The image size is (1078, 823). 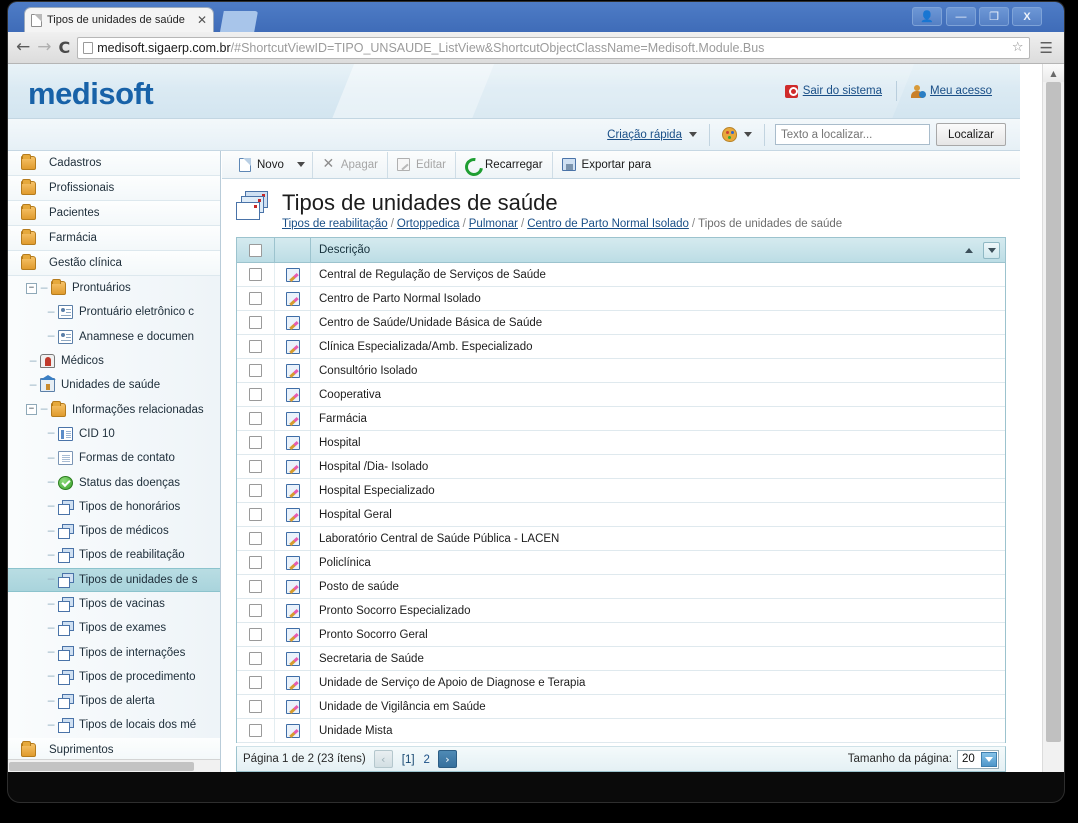 I want to click on sidebar-item-tipos-de-exames: ─ Tipos de exames, so click(x=114, y=628).